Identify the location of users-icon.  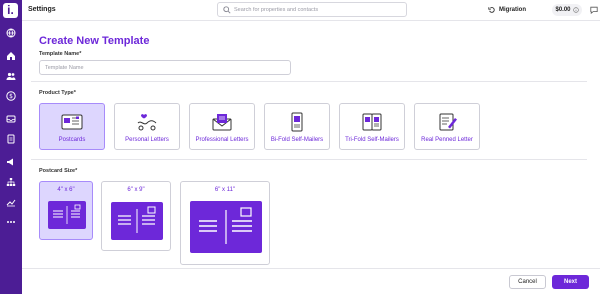
(11, 76).